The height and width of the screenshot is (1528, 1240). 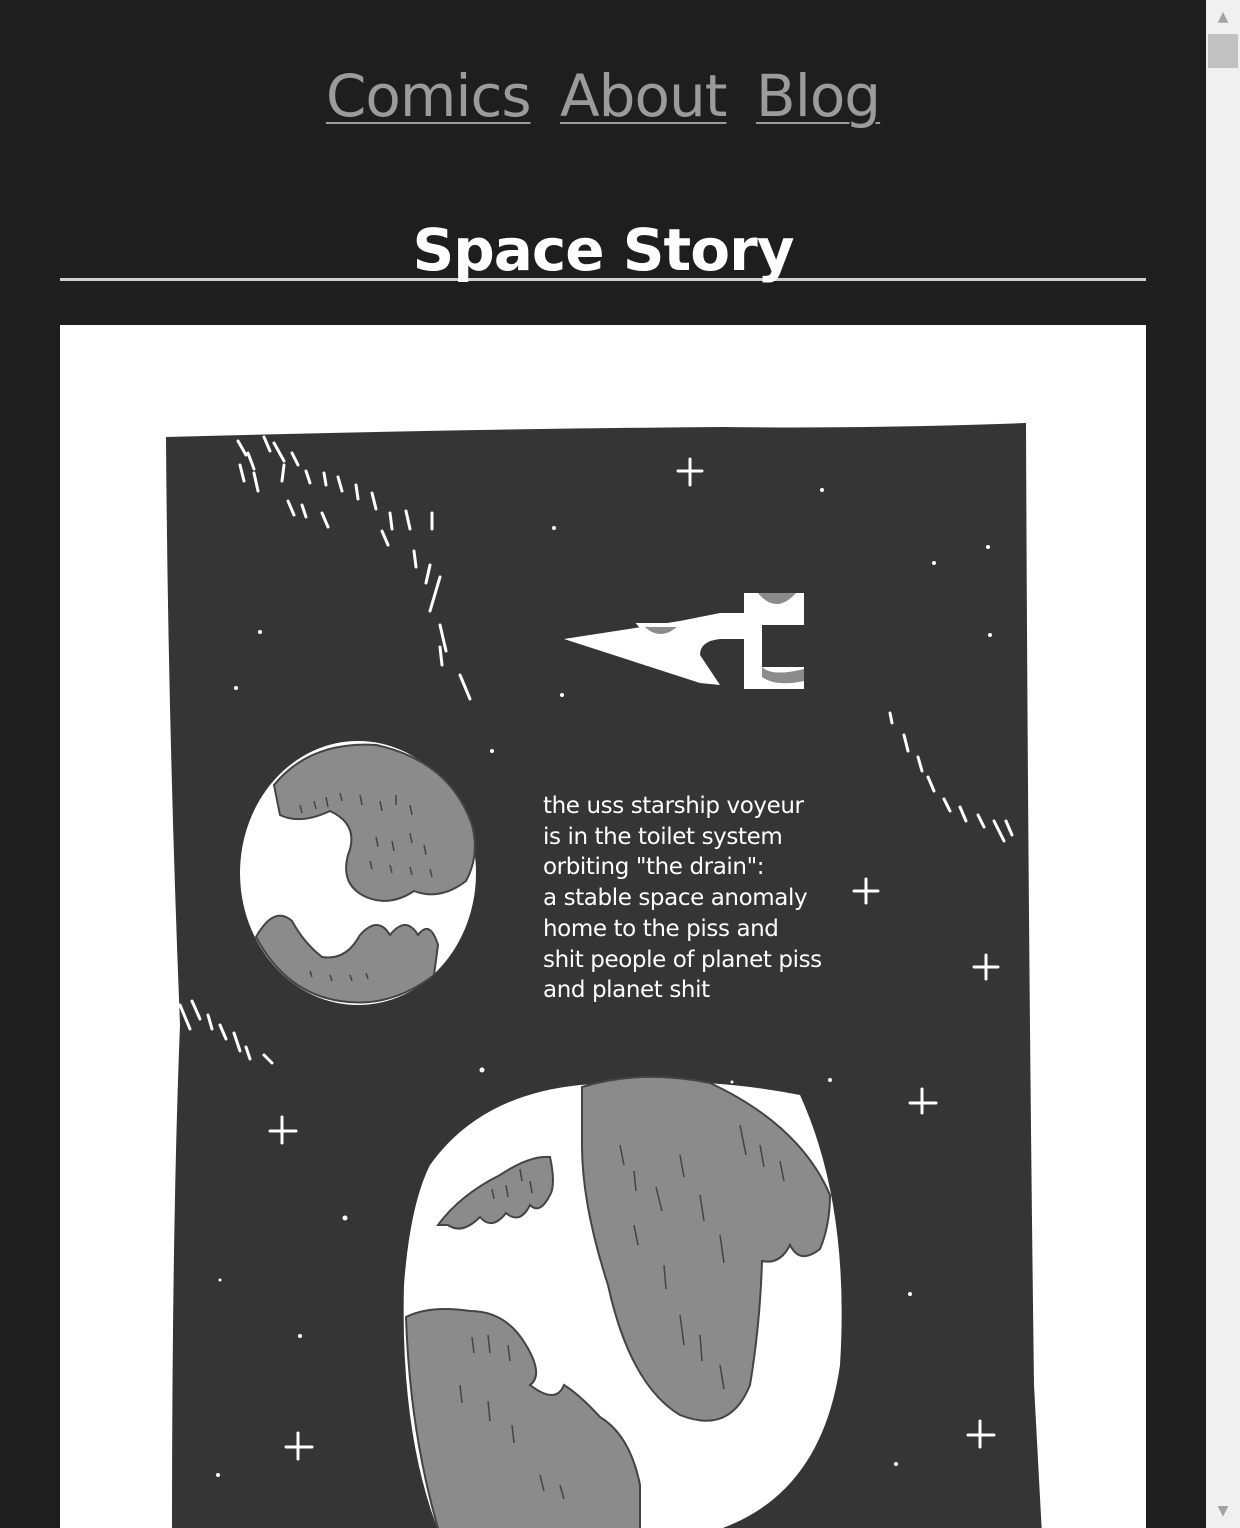 What do you see at coordinates (429, 96) in the screenshot?
I see `nav-link-comics: Comics` at bounding box center [429, 96].